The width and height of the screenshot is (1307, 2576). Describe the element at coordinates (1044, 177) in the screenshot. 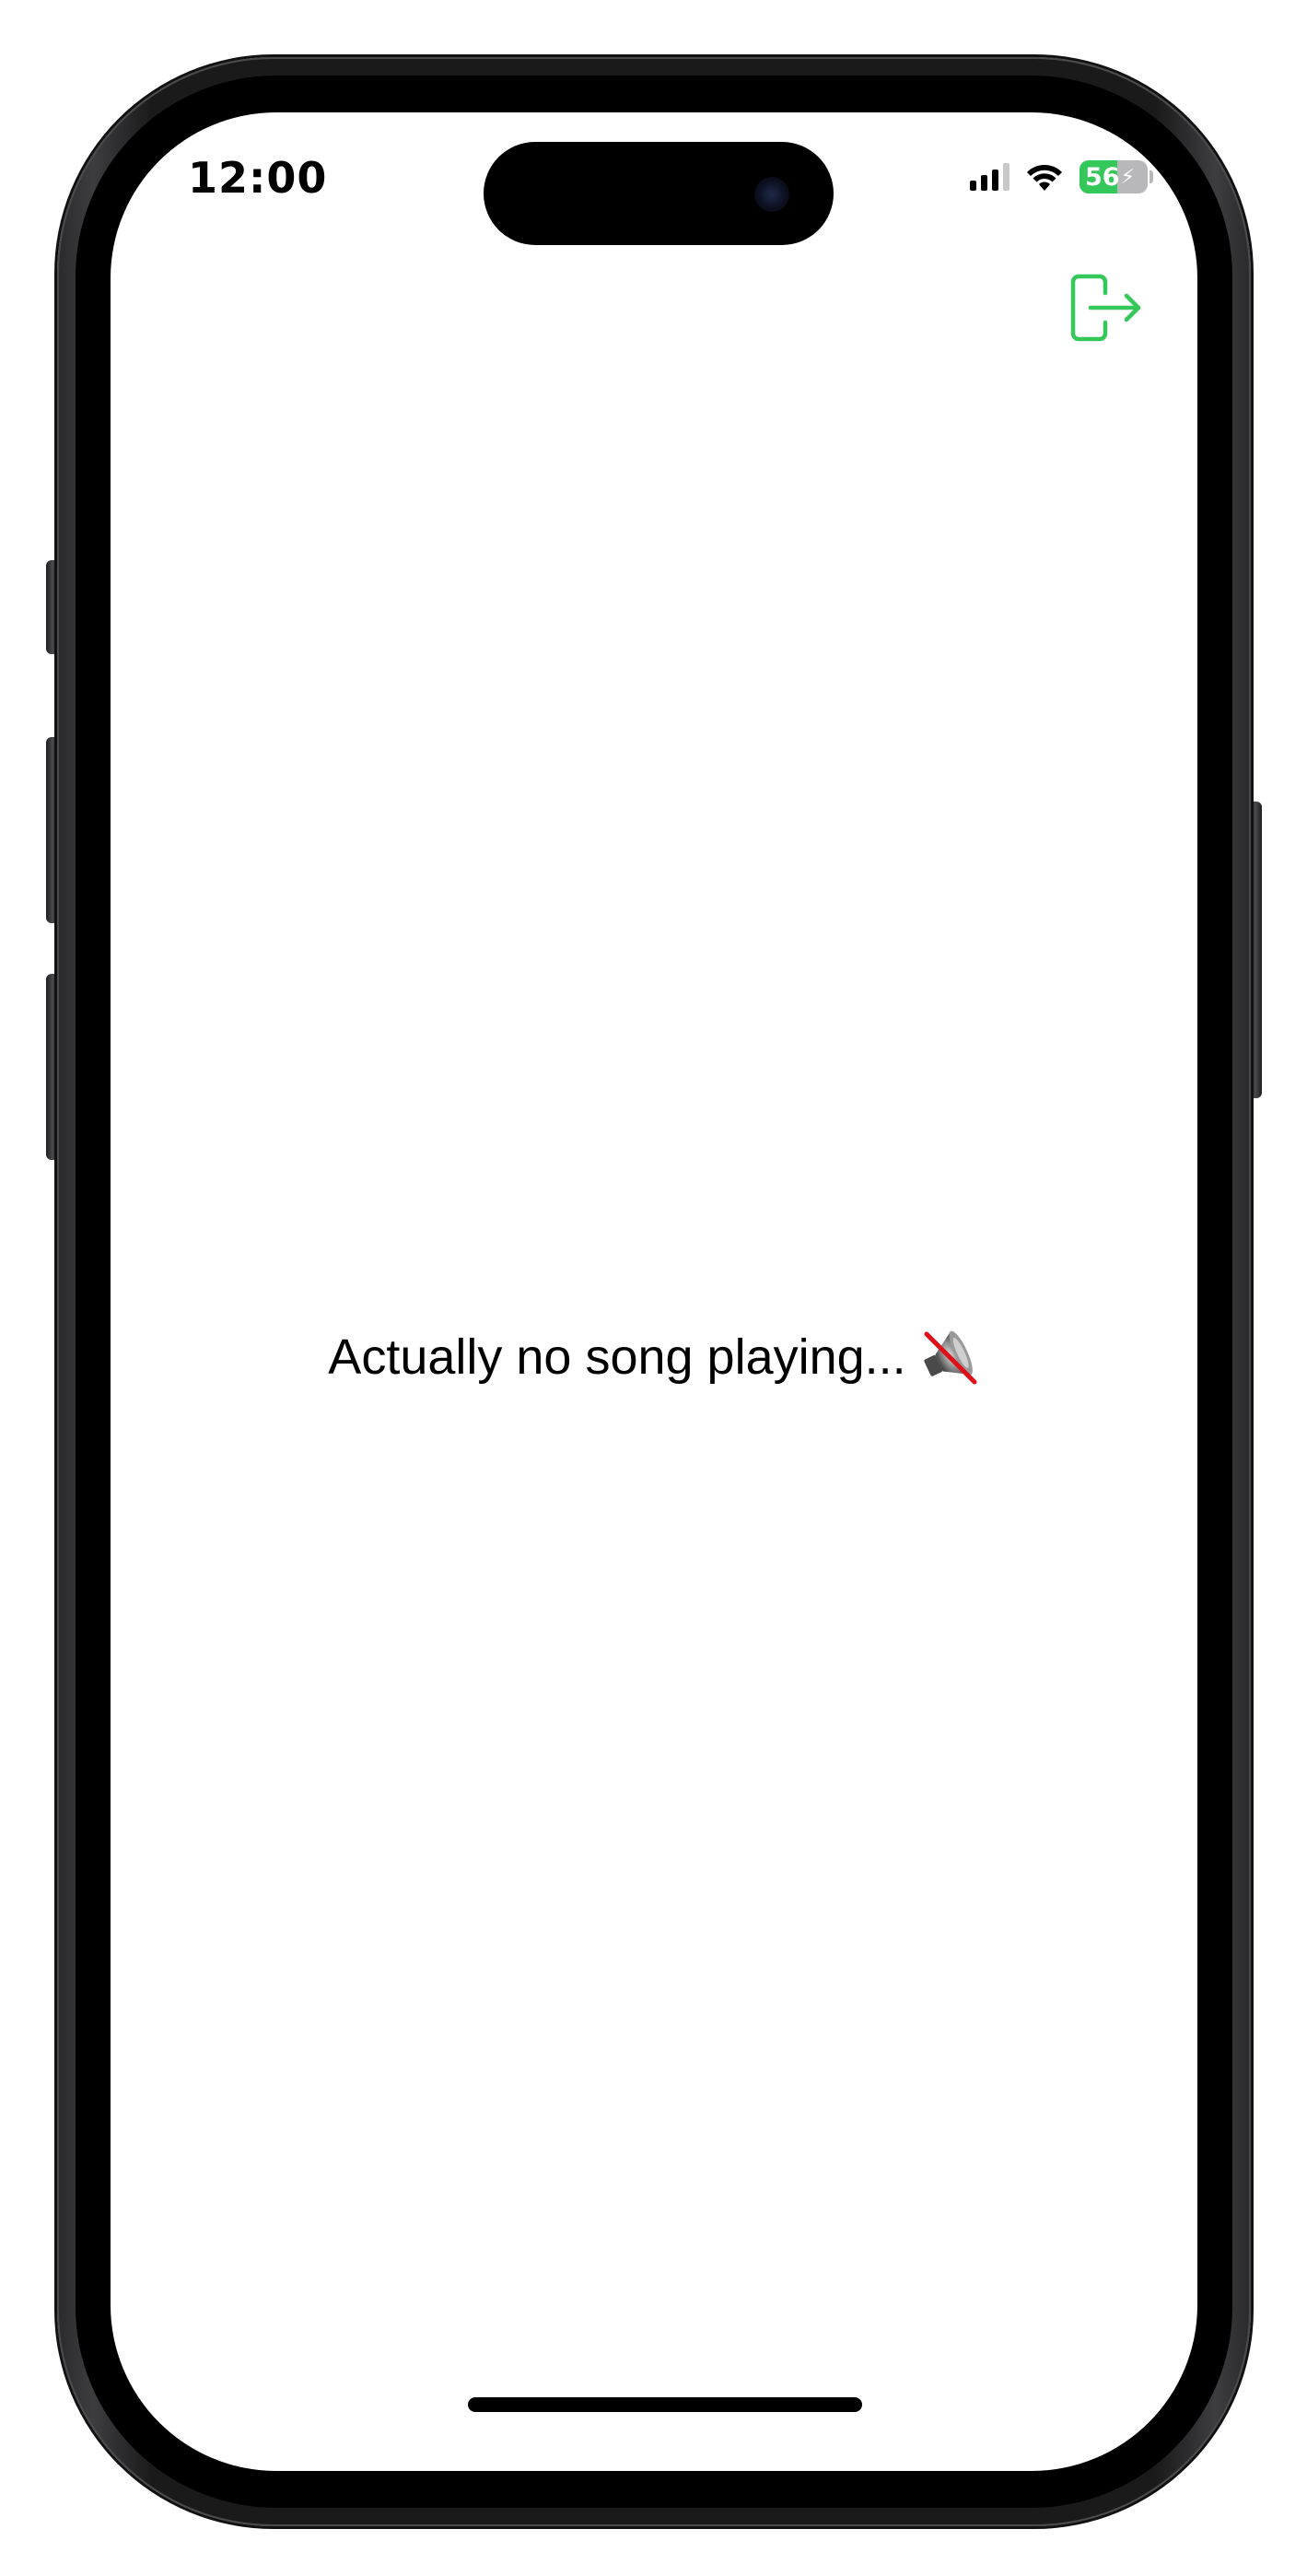

I see `wifi-icon` at that location.